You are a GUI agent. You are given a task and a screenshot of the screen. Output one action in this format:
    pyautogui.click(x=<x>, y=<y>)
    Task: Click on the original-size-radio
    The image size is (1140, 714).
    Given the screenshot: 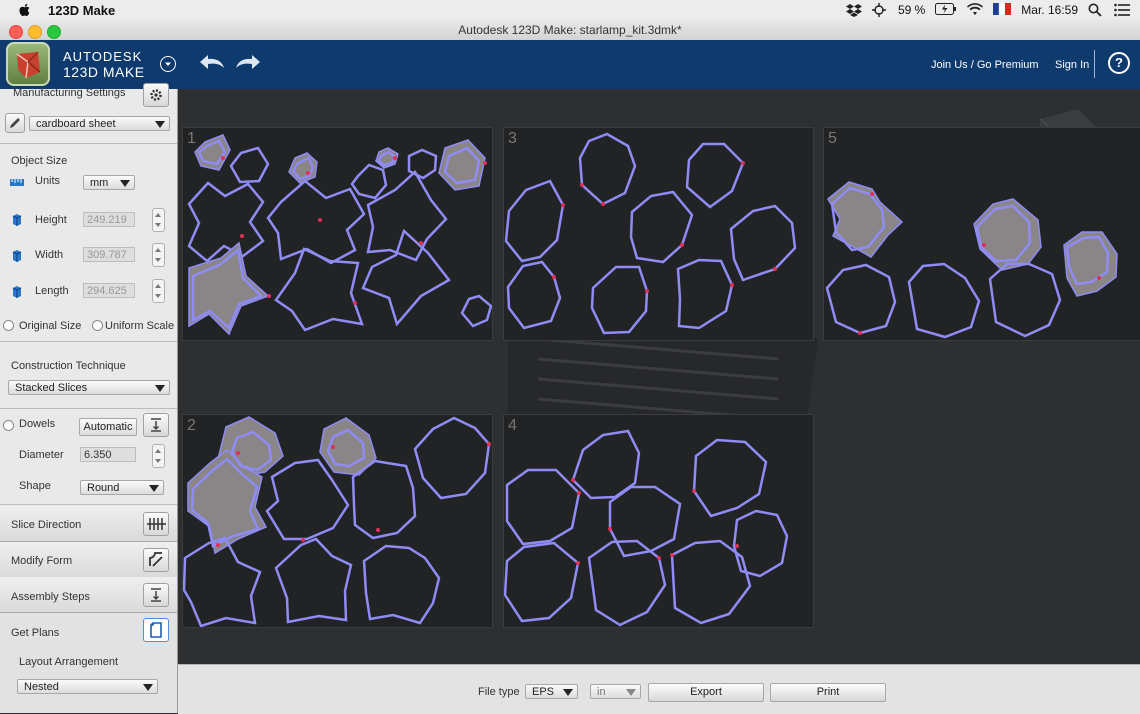 What is the action you would take?
    pyautogui.click(x=8, y=325)
    